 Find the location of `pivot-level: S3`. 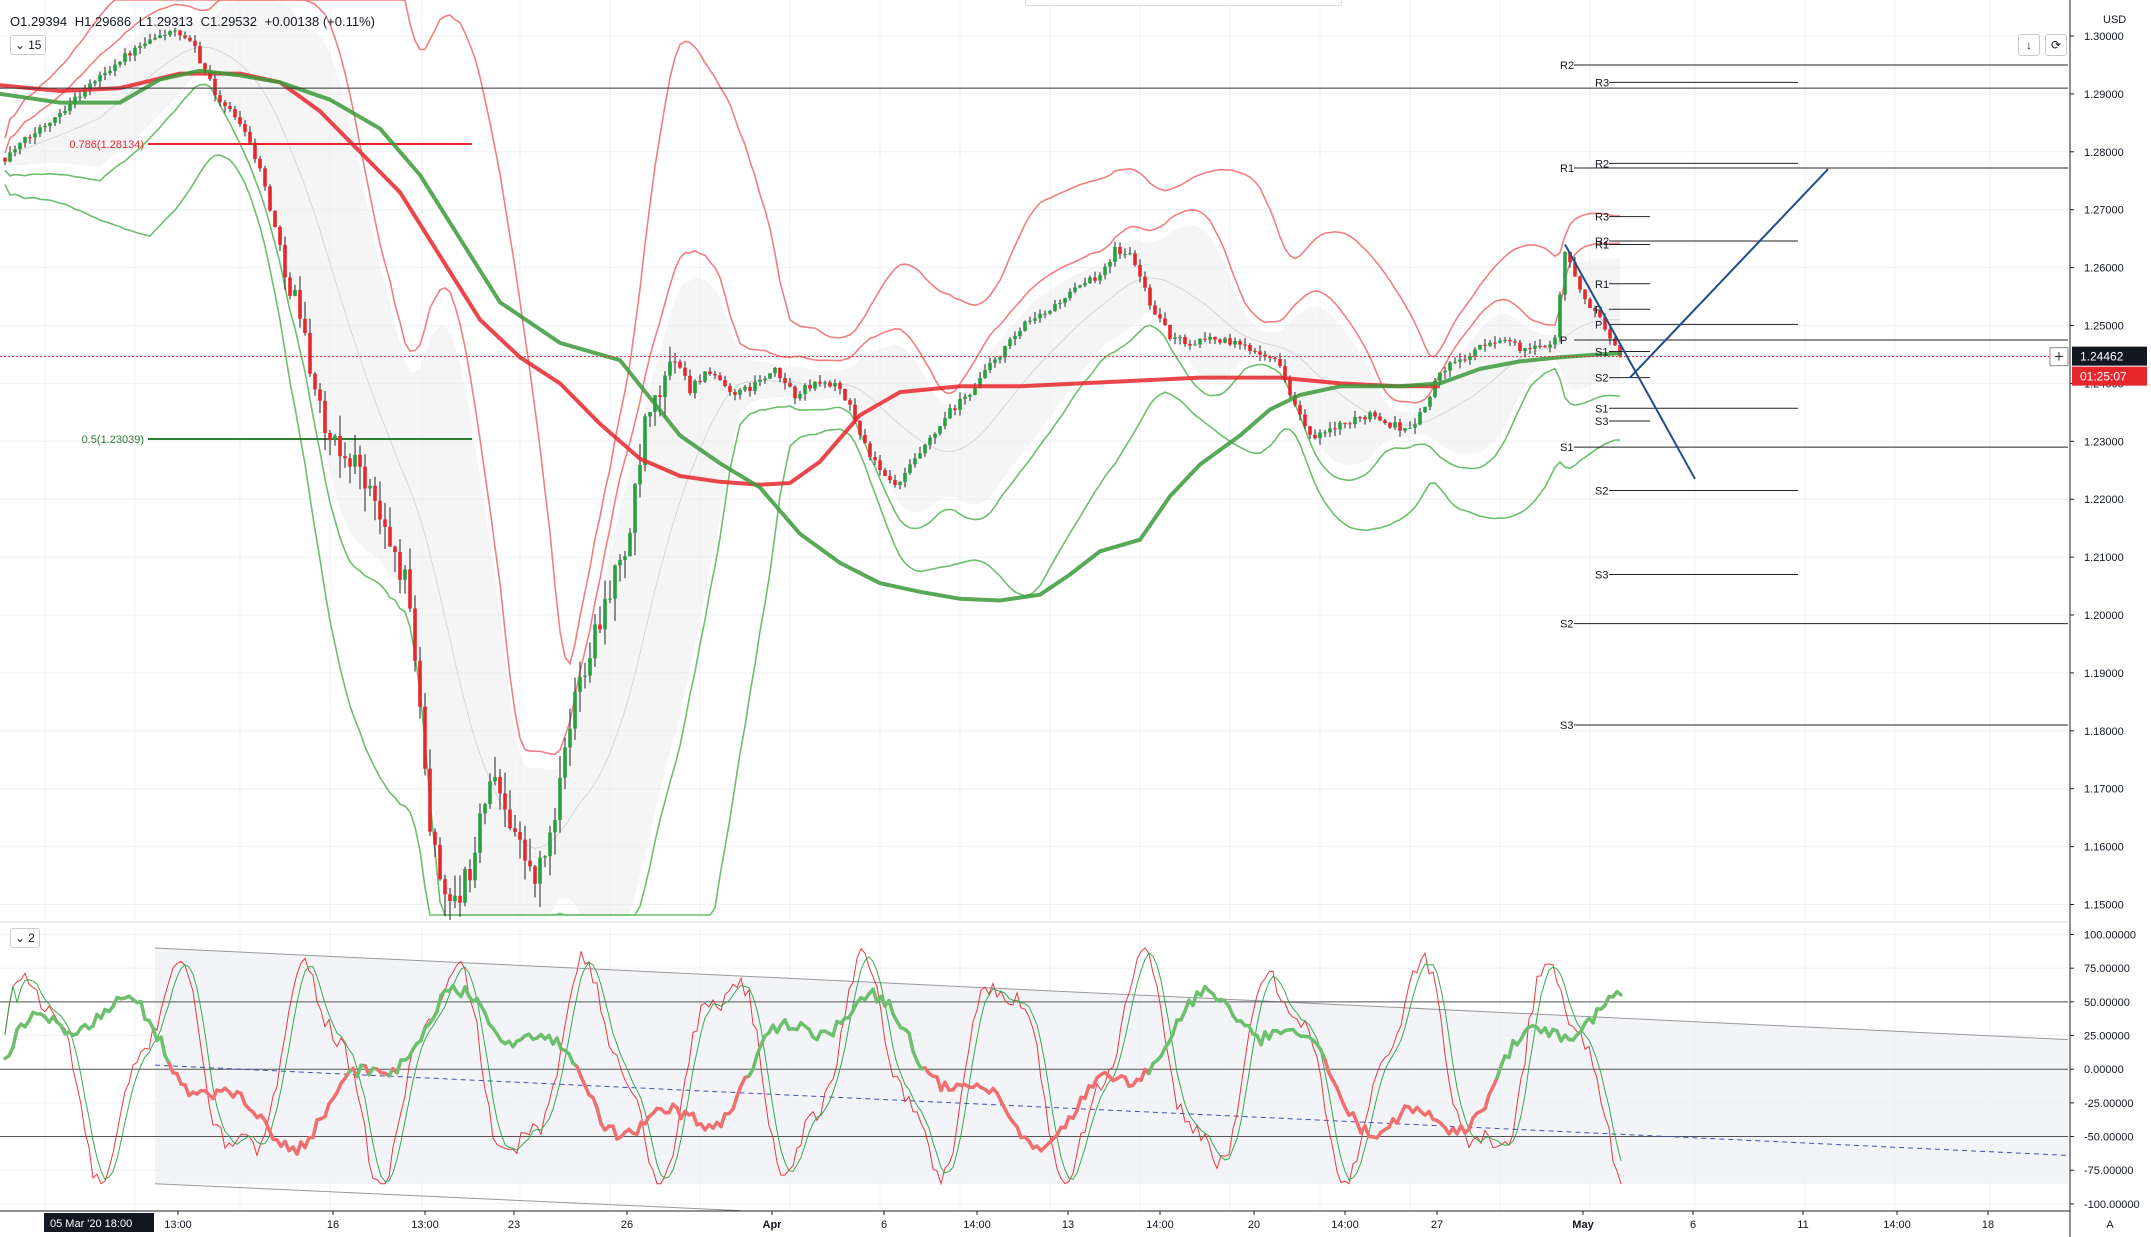

pivot-level: S3 is located at coordinates (1814, 726).